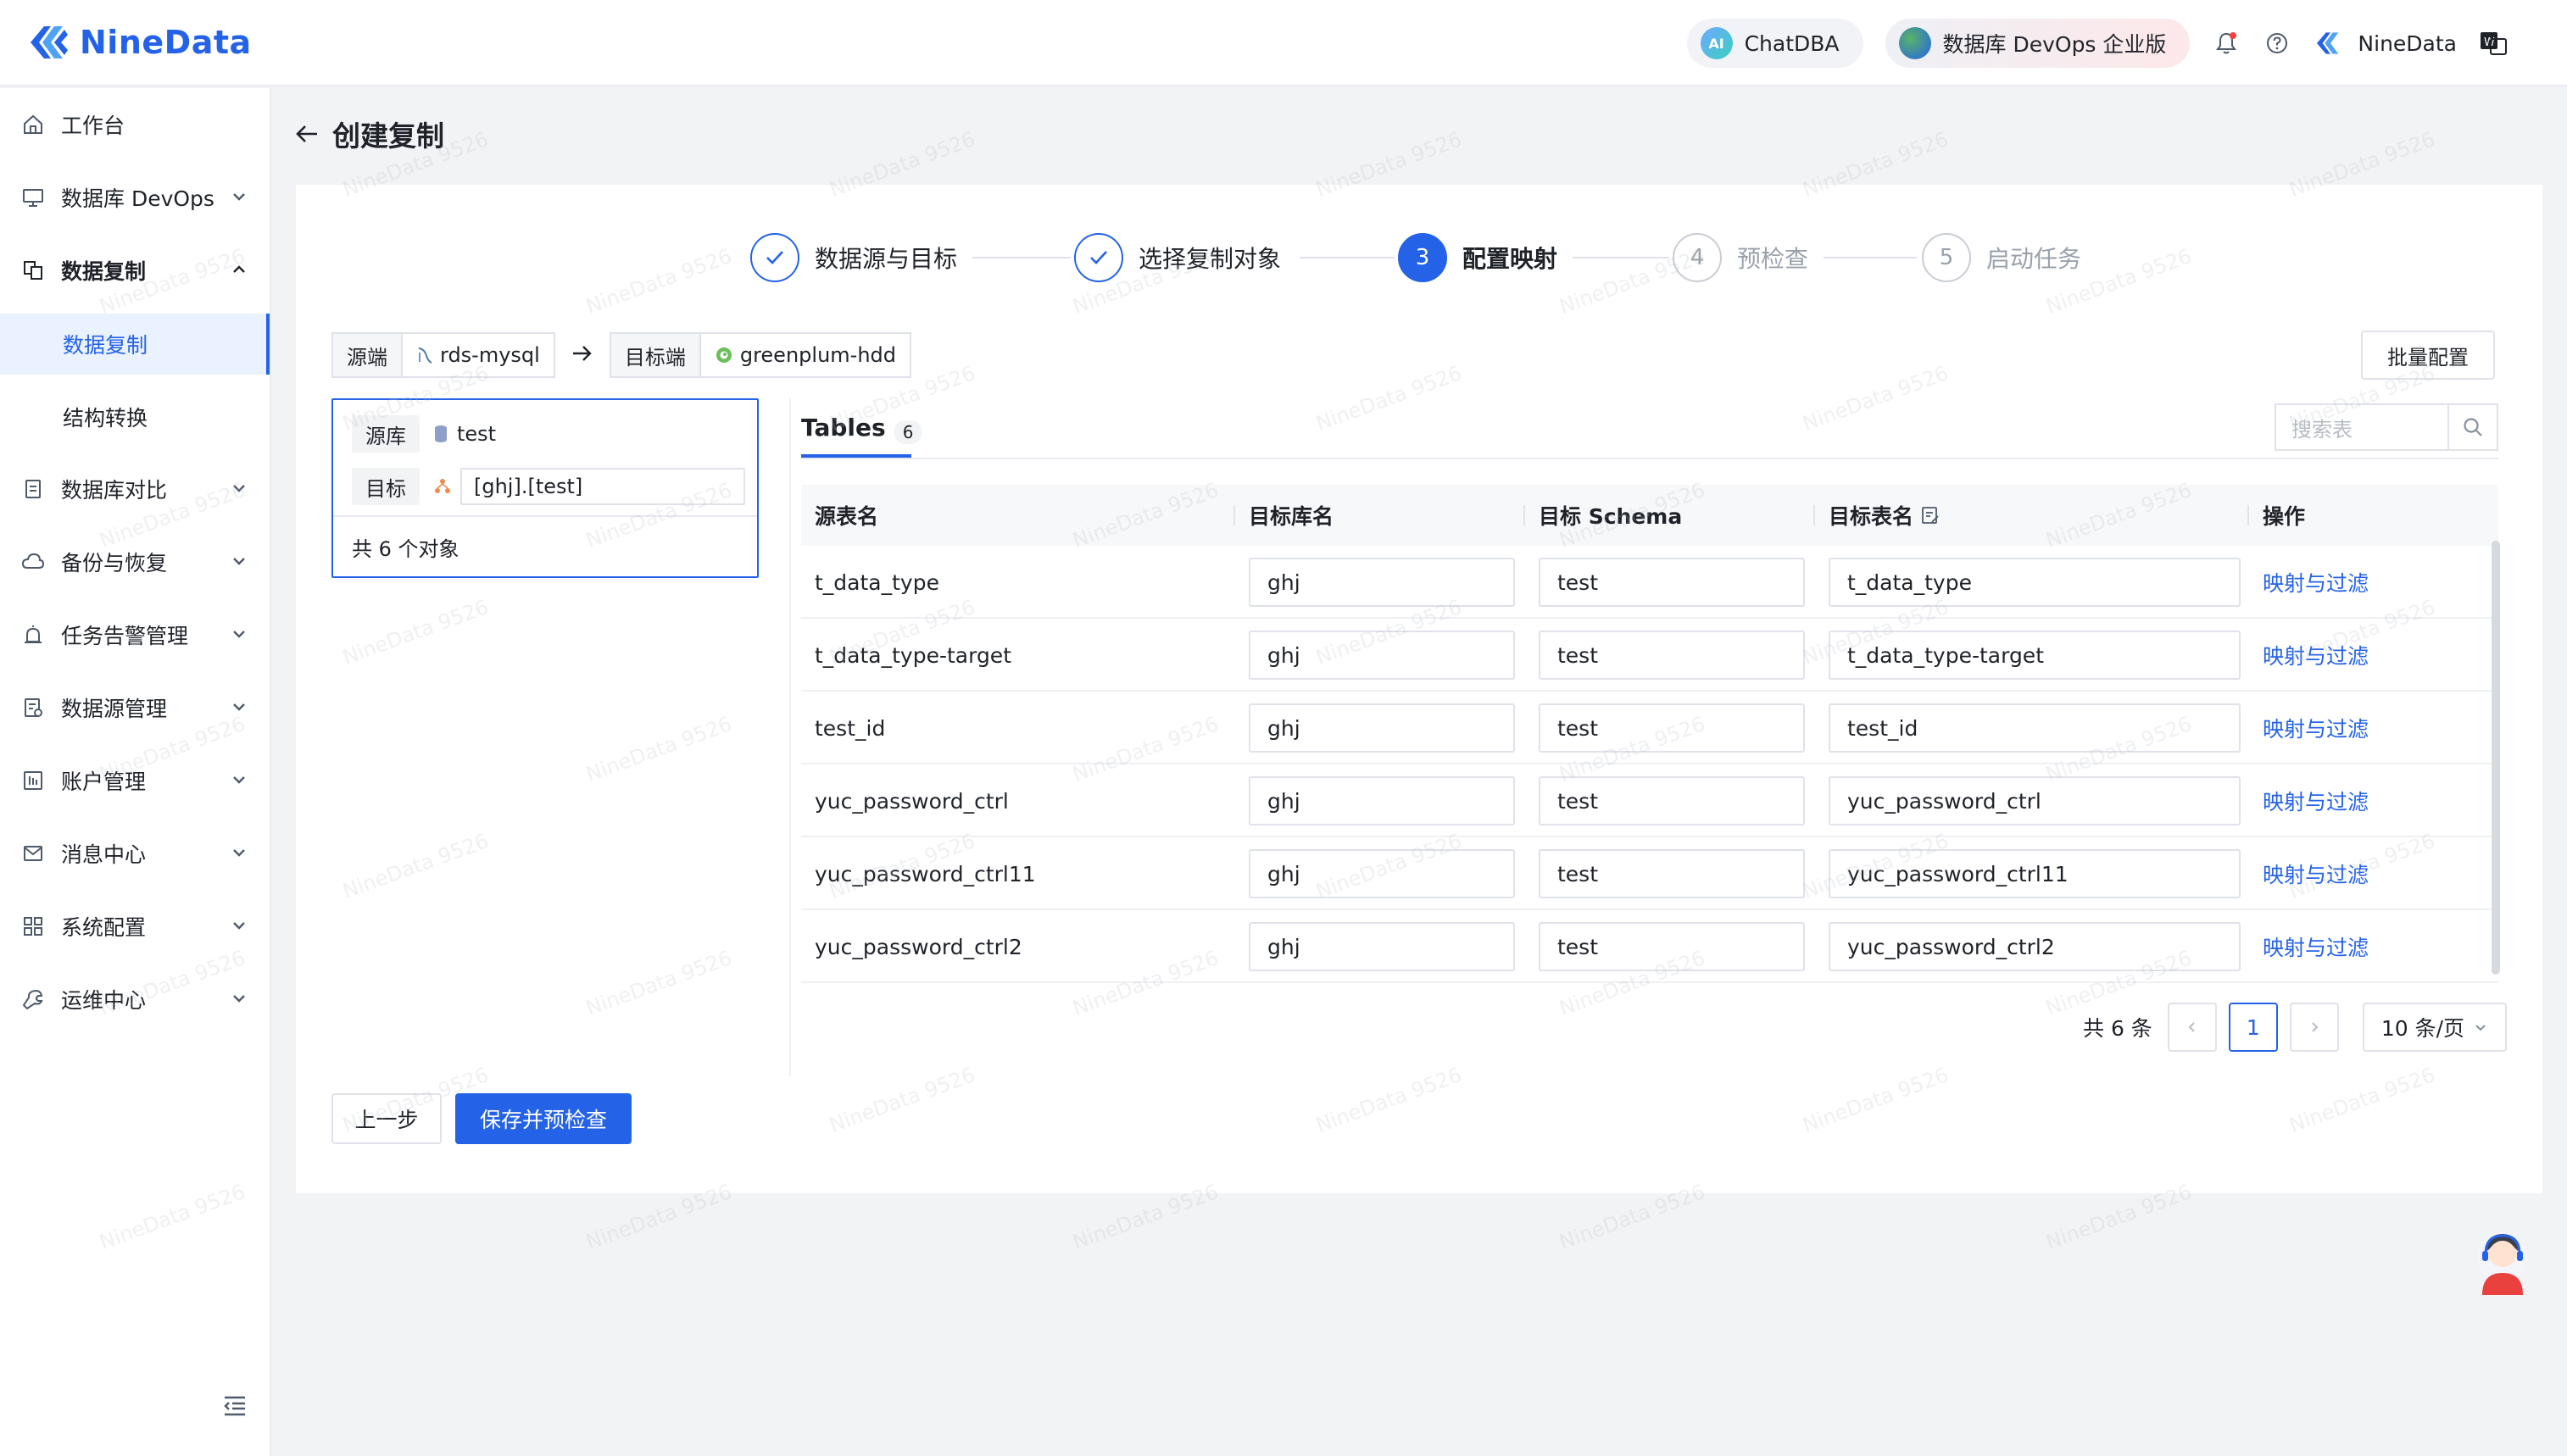 Image resolution: width=2567 pixels, height=1456 pixels. Describe the element at coordinates (106, 419) in the screenshot. I see `sidebar-sub-label: 结构转换` at that location.